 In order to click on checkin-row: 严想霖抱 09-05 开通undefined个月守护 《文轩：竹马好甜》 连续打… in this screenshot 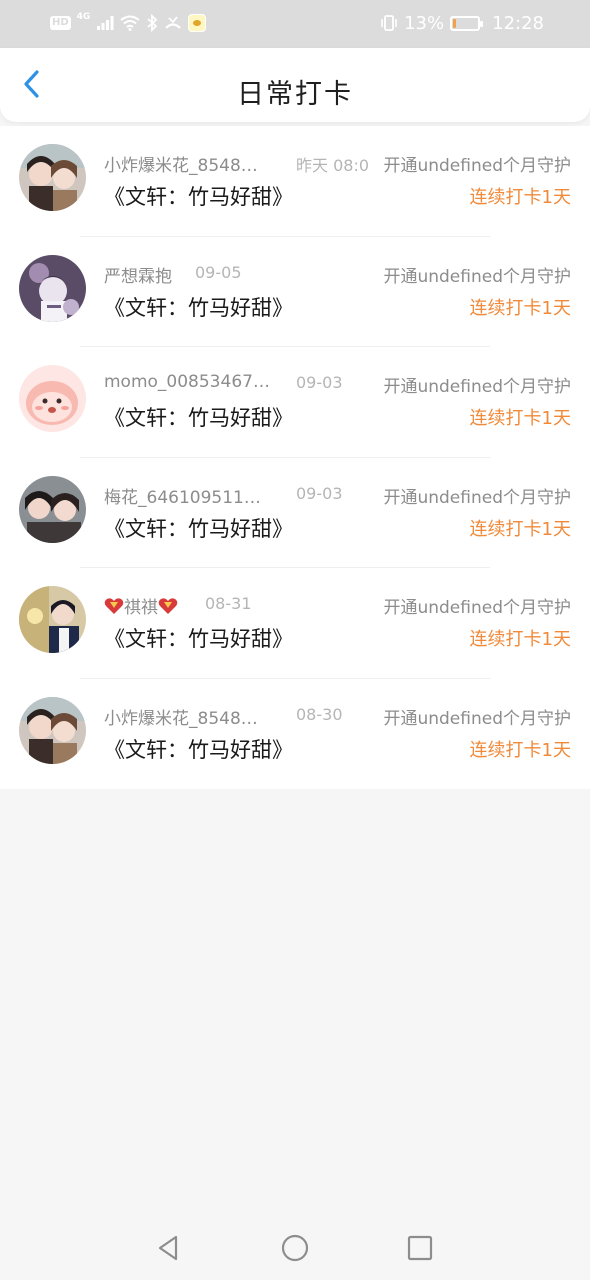, I will do `click(295, 292)`.